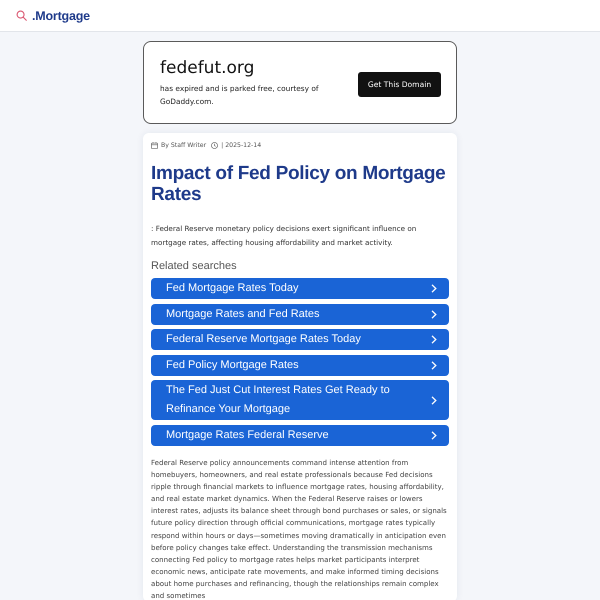 The height and width of the screenshot is (600, 600). I want to click on search-icon, so click(21, 15).